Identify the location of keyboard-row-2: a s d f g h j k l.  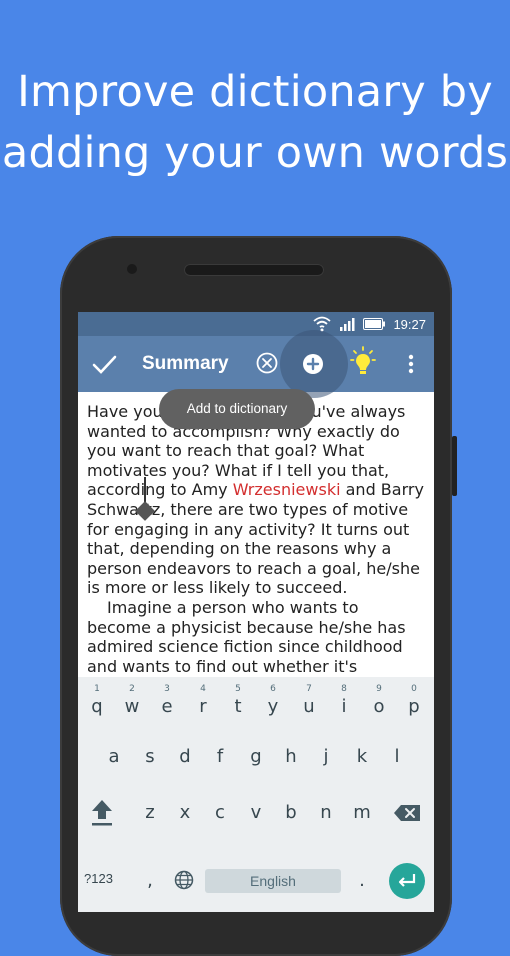
(256, 757).